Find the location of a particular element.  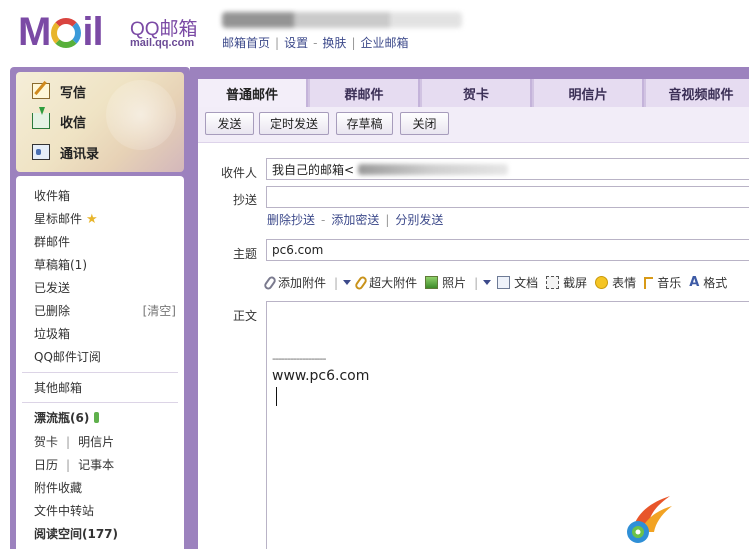

cc-links: 删除抄送 - 添加密送 | 分别发送 is located at coordinates (355, 220).